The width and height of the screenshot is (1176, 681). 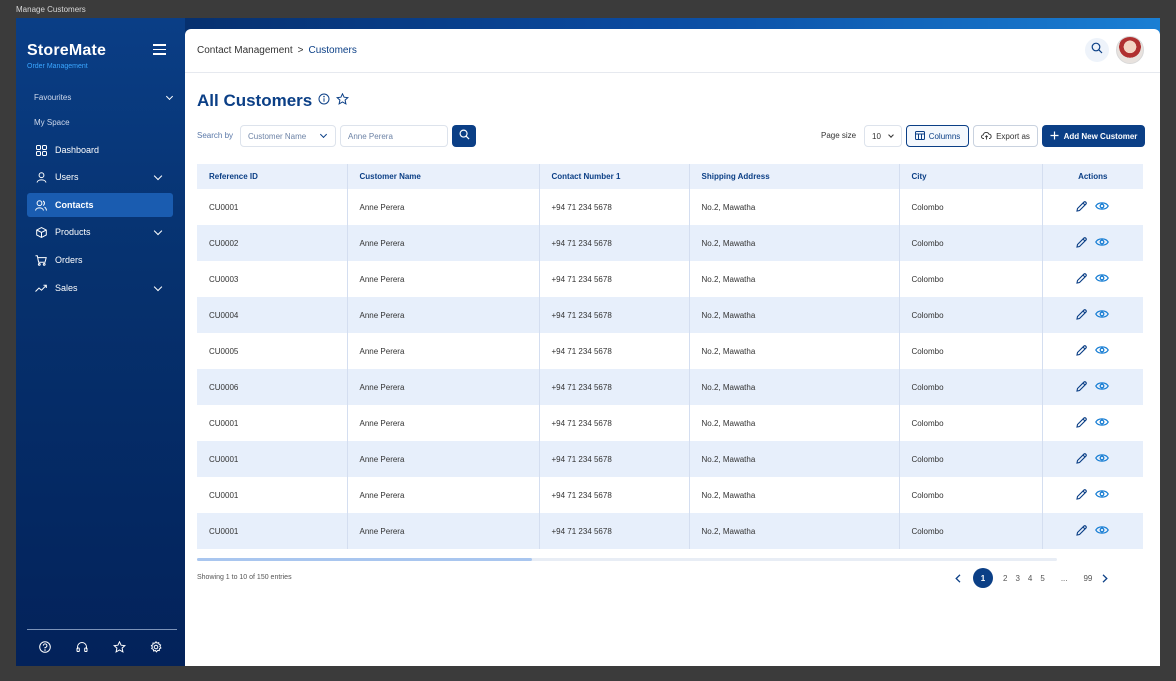 What do you see at coordinates (1042, 578) in the screenshot?
I see `page-button-5: 5` at bounding box center [1042, 578].